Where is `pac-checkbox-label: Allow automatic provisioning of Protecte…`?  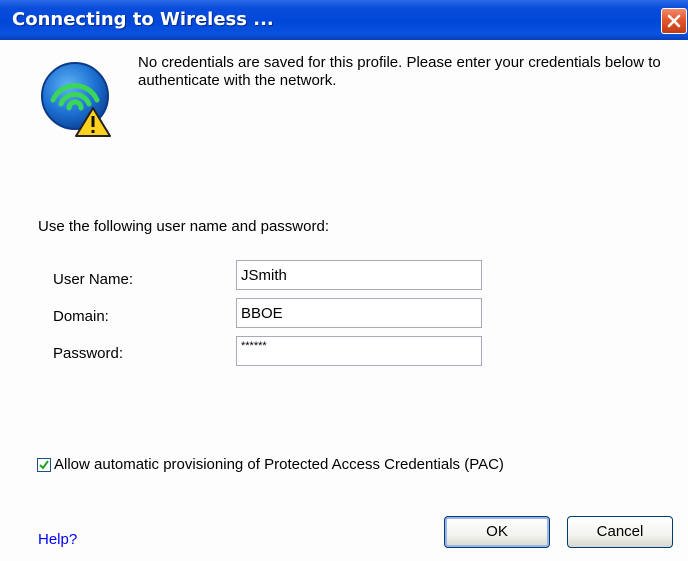 pac-checkbox-label: Allow automatic provisioning of Protecte… is located at coordinates (279, 464).